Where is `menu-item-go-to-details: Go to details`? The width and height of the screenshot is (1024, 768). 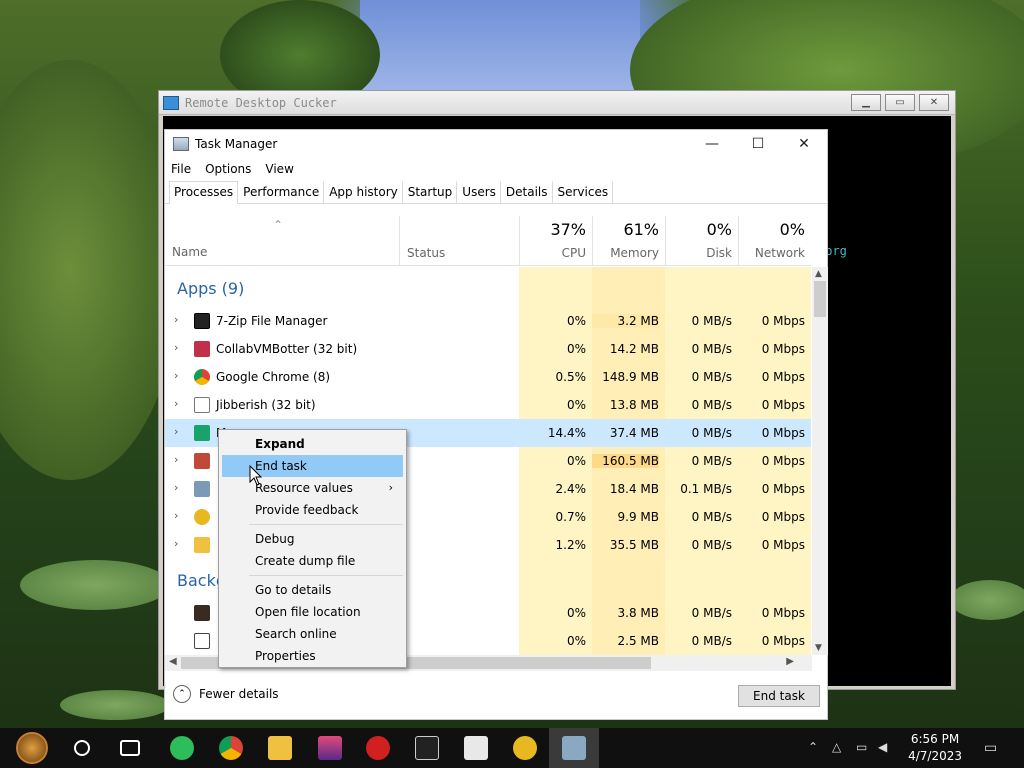
menu-item-go-to-details: Go to details is located at coordinates (312, 590).